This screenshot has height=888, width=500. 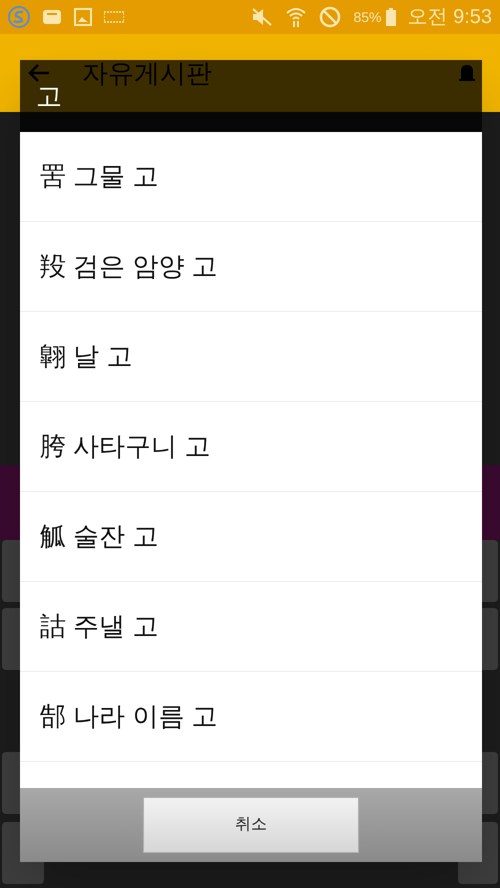 I want to click on wifi-icon, so click(x=296, y=17).